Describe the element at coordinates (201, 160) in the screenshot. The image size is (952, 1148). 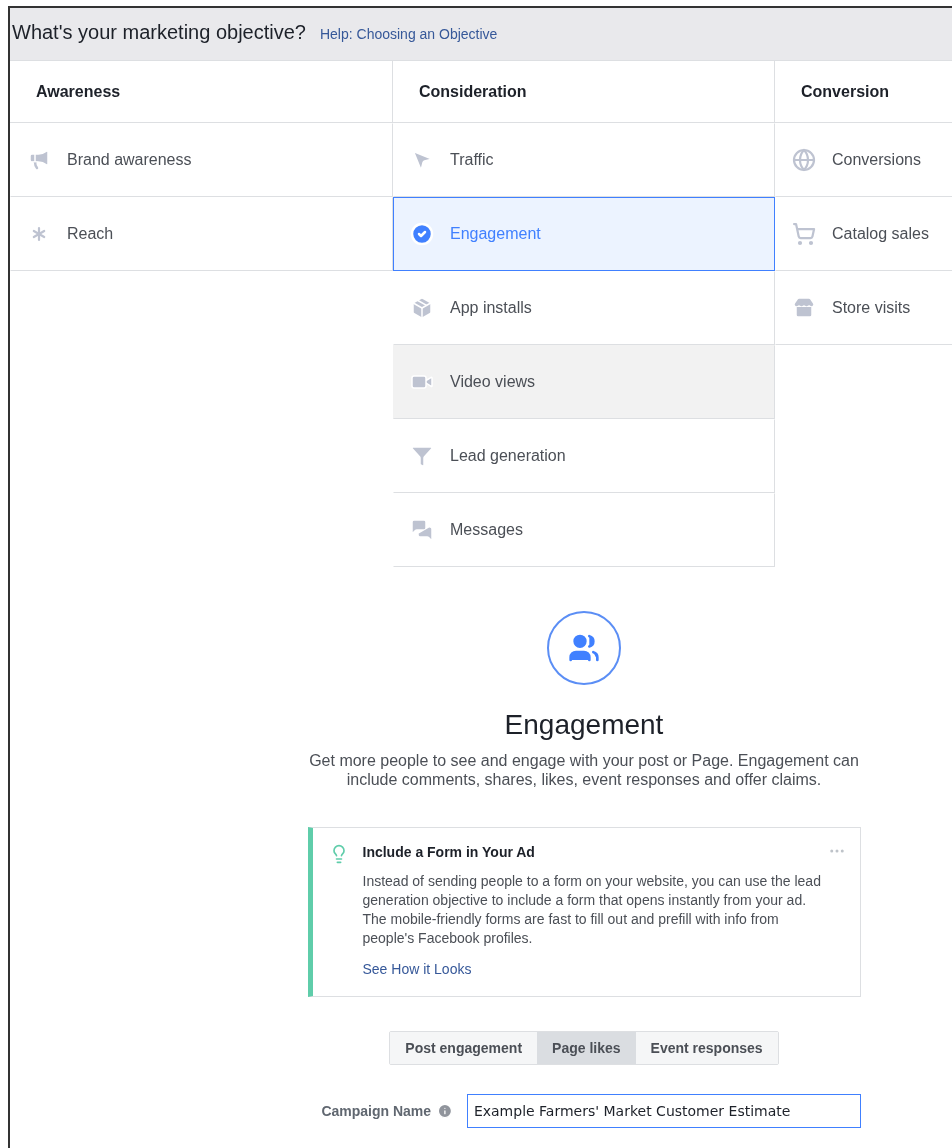
I see `objective-item: Brand awareness` at that location.